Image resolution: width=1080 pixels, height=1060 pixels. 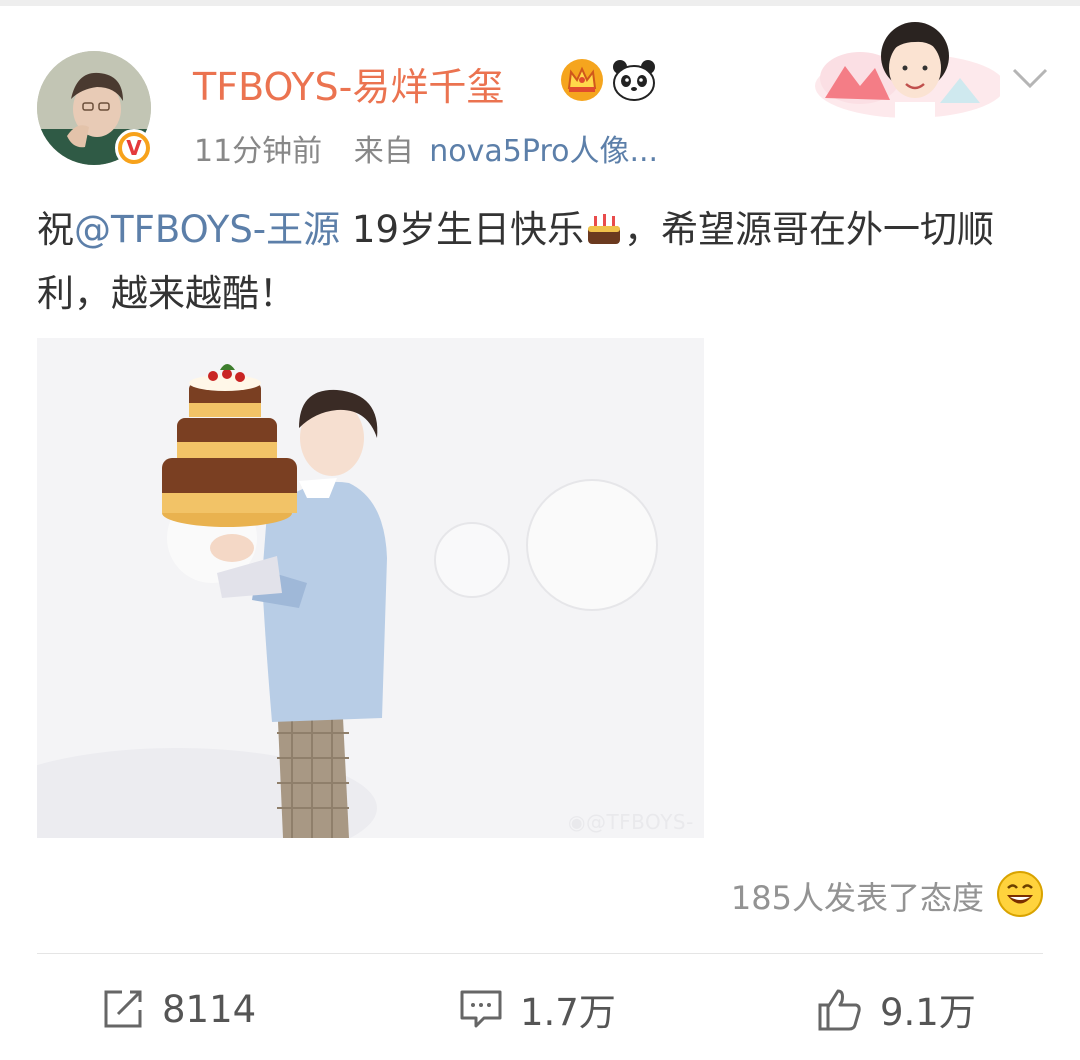 I want to click on repost-button: 8114, so click(x=178, y=1009).